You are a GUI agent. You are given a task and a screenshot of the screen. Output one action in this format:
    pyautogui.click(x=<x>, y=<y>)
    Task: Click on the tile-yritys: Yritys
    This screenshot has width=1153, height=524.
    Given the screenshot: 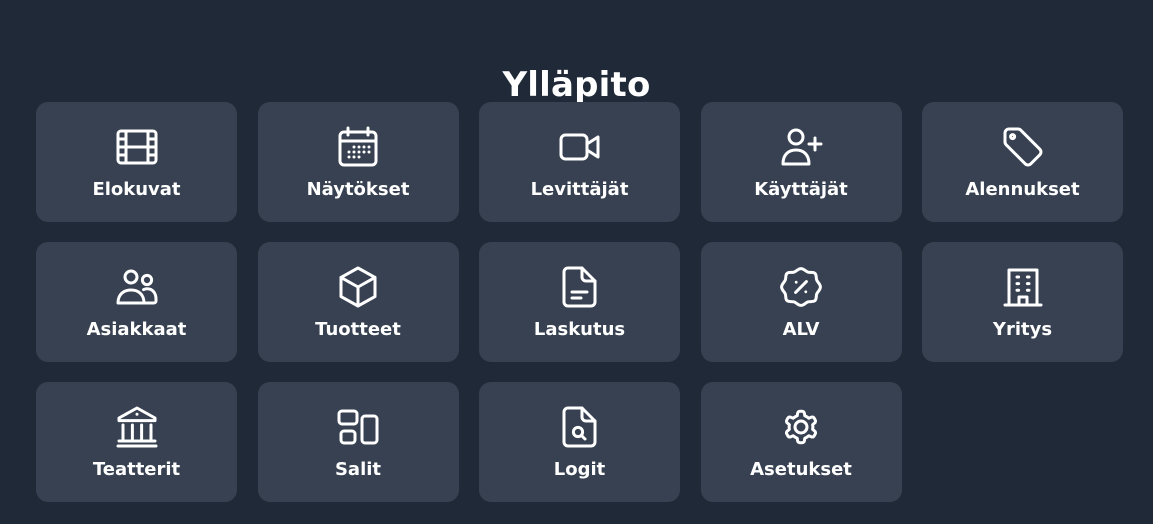 What is the action you would take?
    pyautogui.click(x=1022, y=302)
    